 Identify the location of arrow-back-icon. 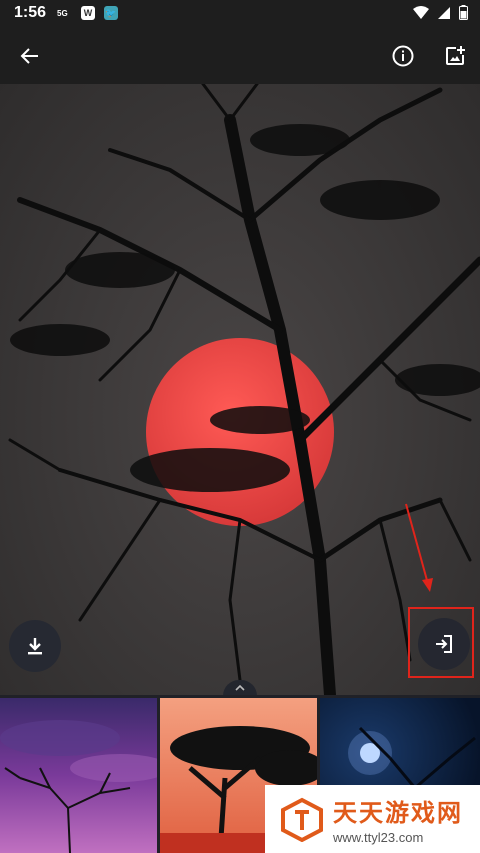
(29, 56).